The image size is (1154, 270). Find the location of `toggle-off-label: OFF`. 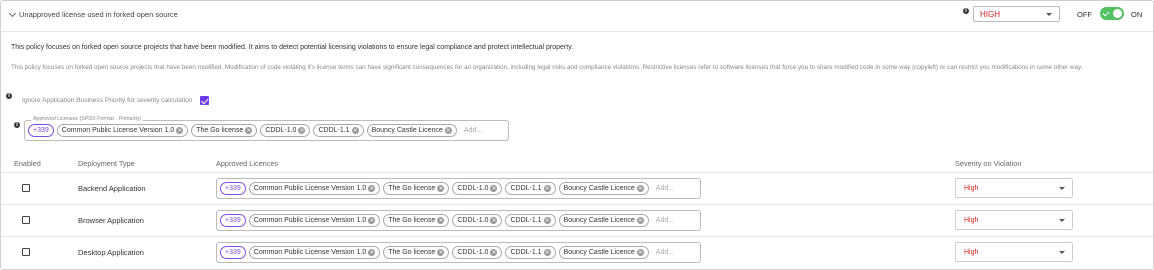

toggle-off-label: OFF is located at coordinates (1084, 14).